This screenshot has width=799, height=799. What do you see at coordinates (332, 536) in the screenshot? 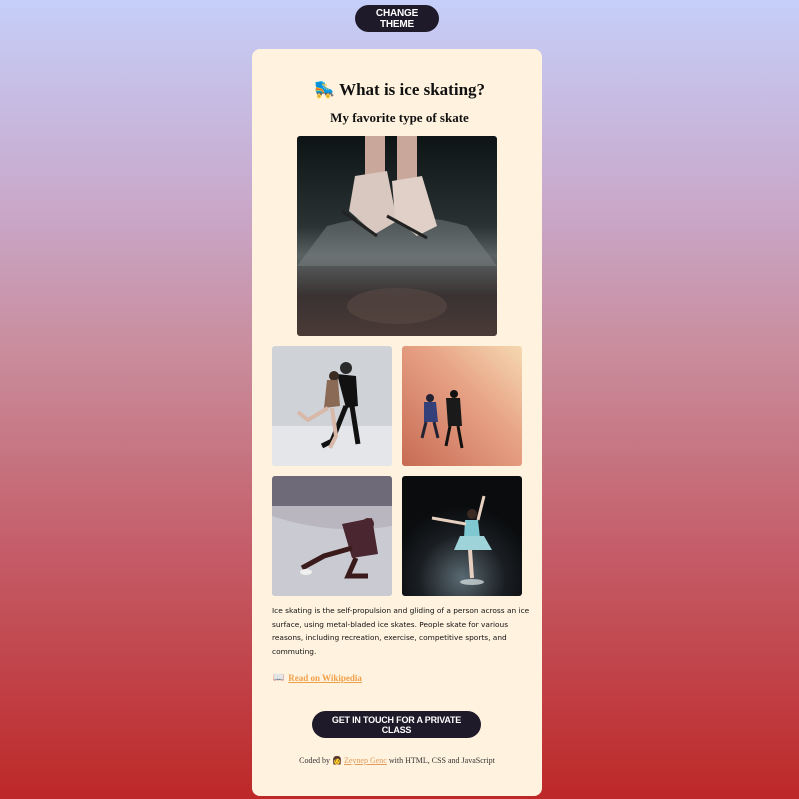
I see `spin-skater-photo` at bounding box center [332, 536].